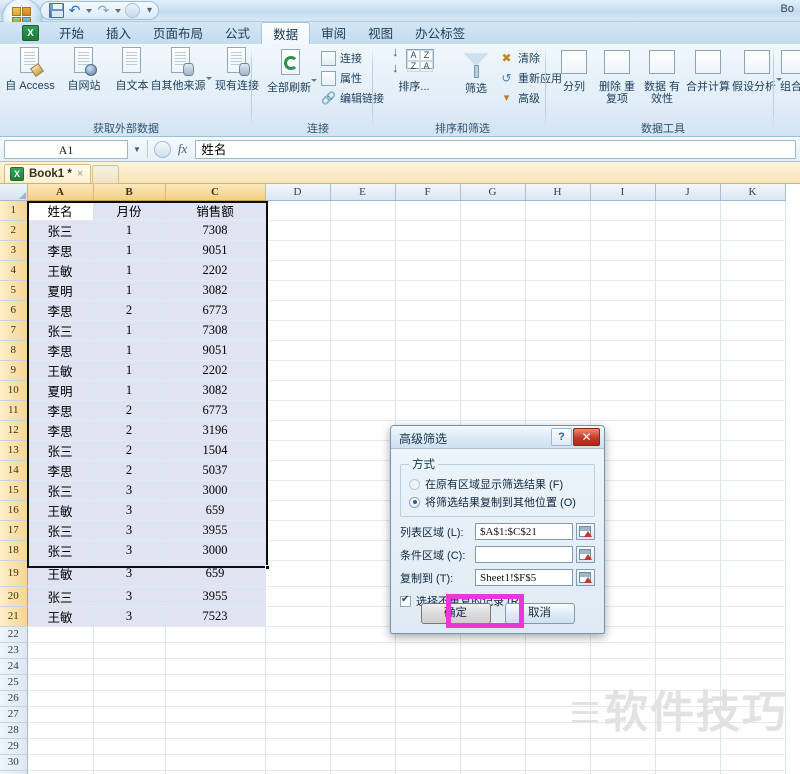 The image size is (800, 774). Describe the element at coordinates (298, 650) in the screenshot. I see `cell-d23` at that location.